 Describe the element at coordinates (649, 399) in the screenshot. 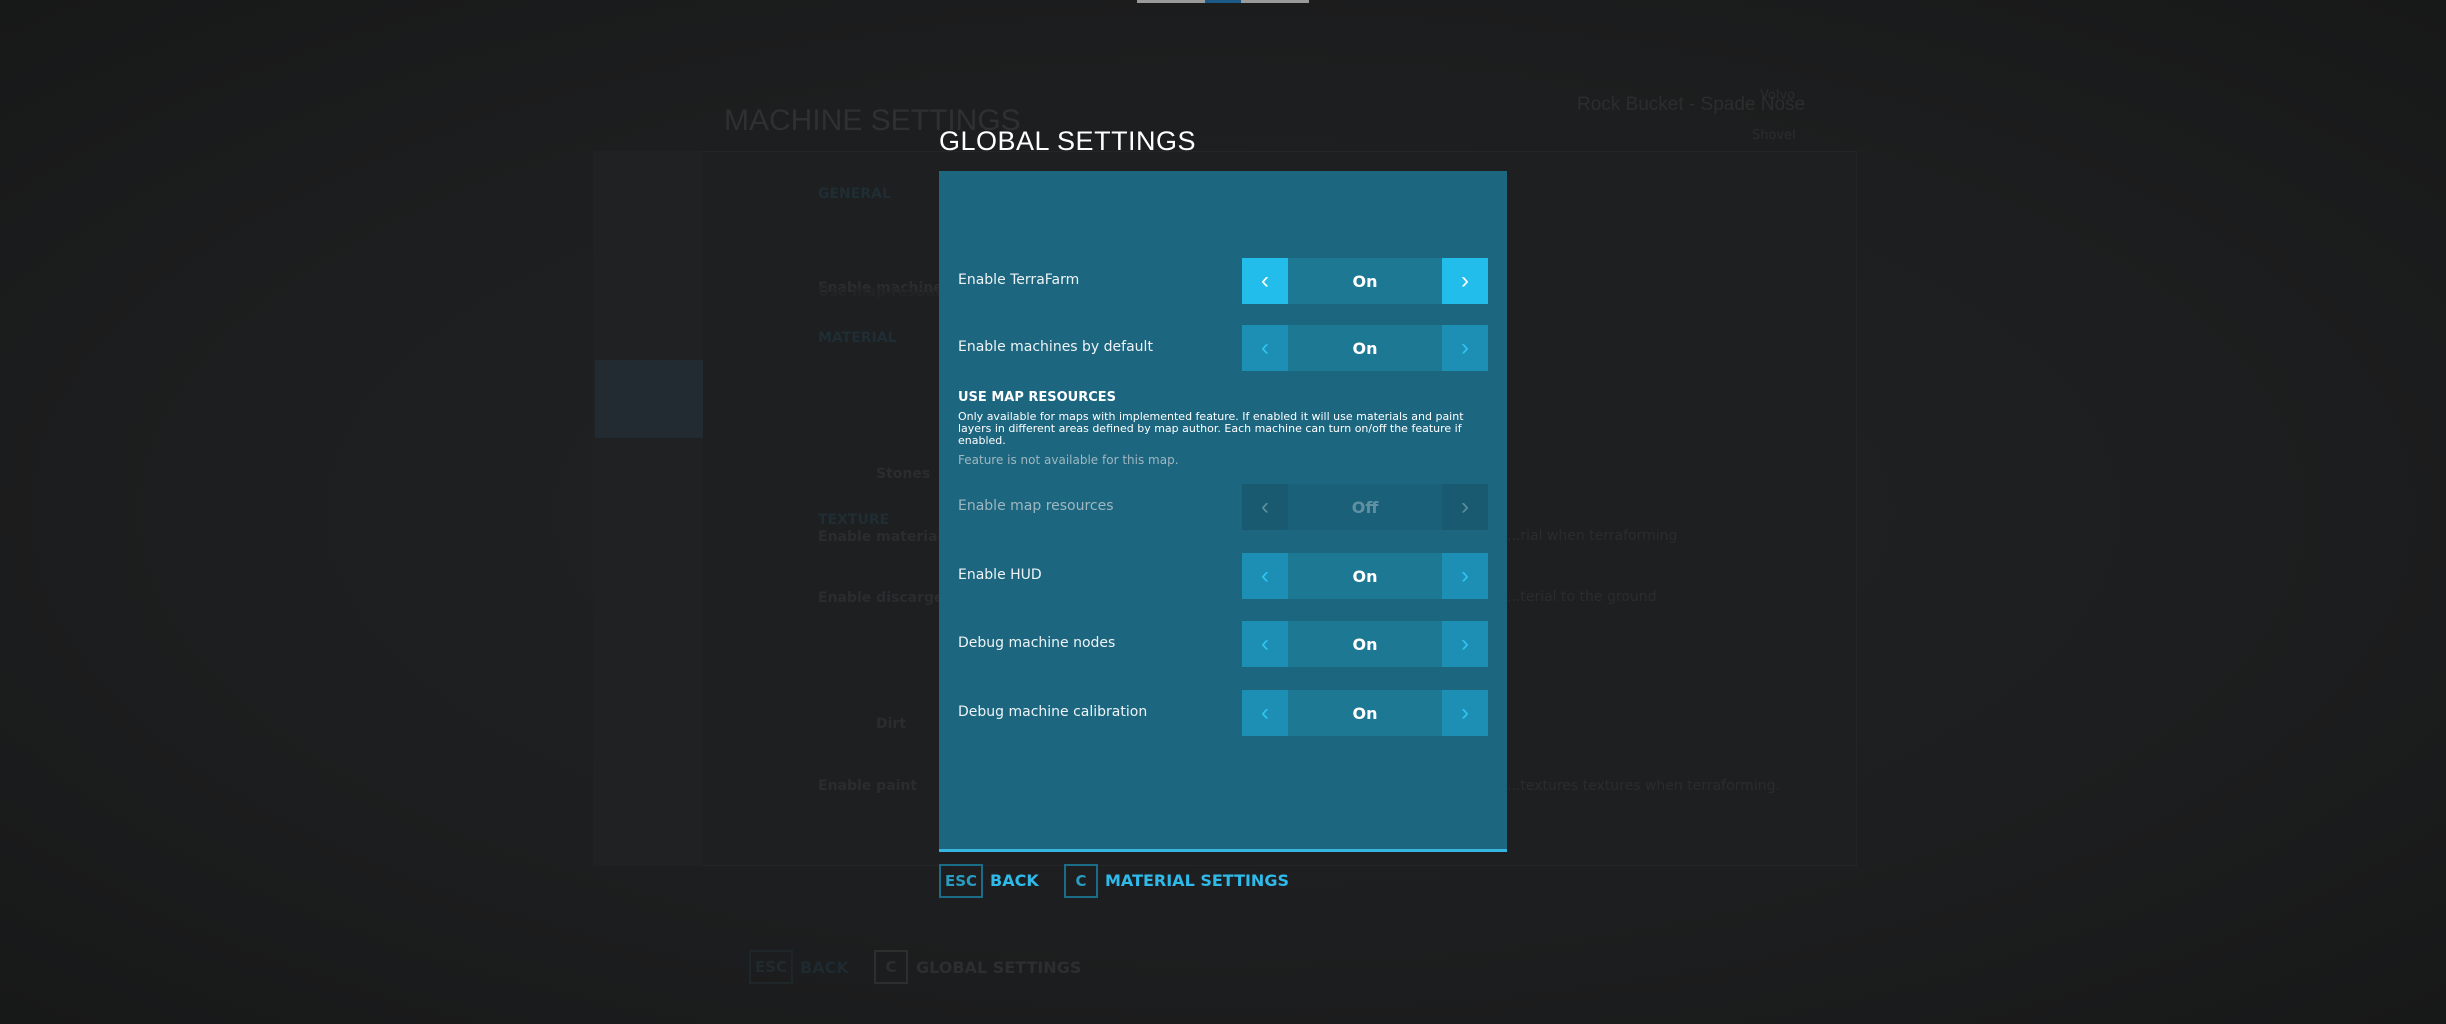

I see `bg-sidebar-selected` at that location.